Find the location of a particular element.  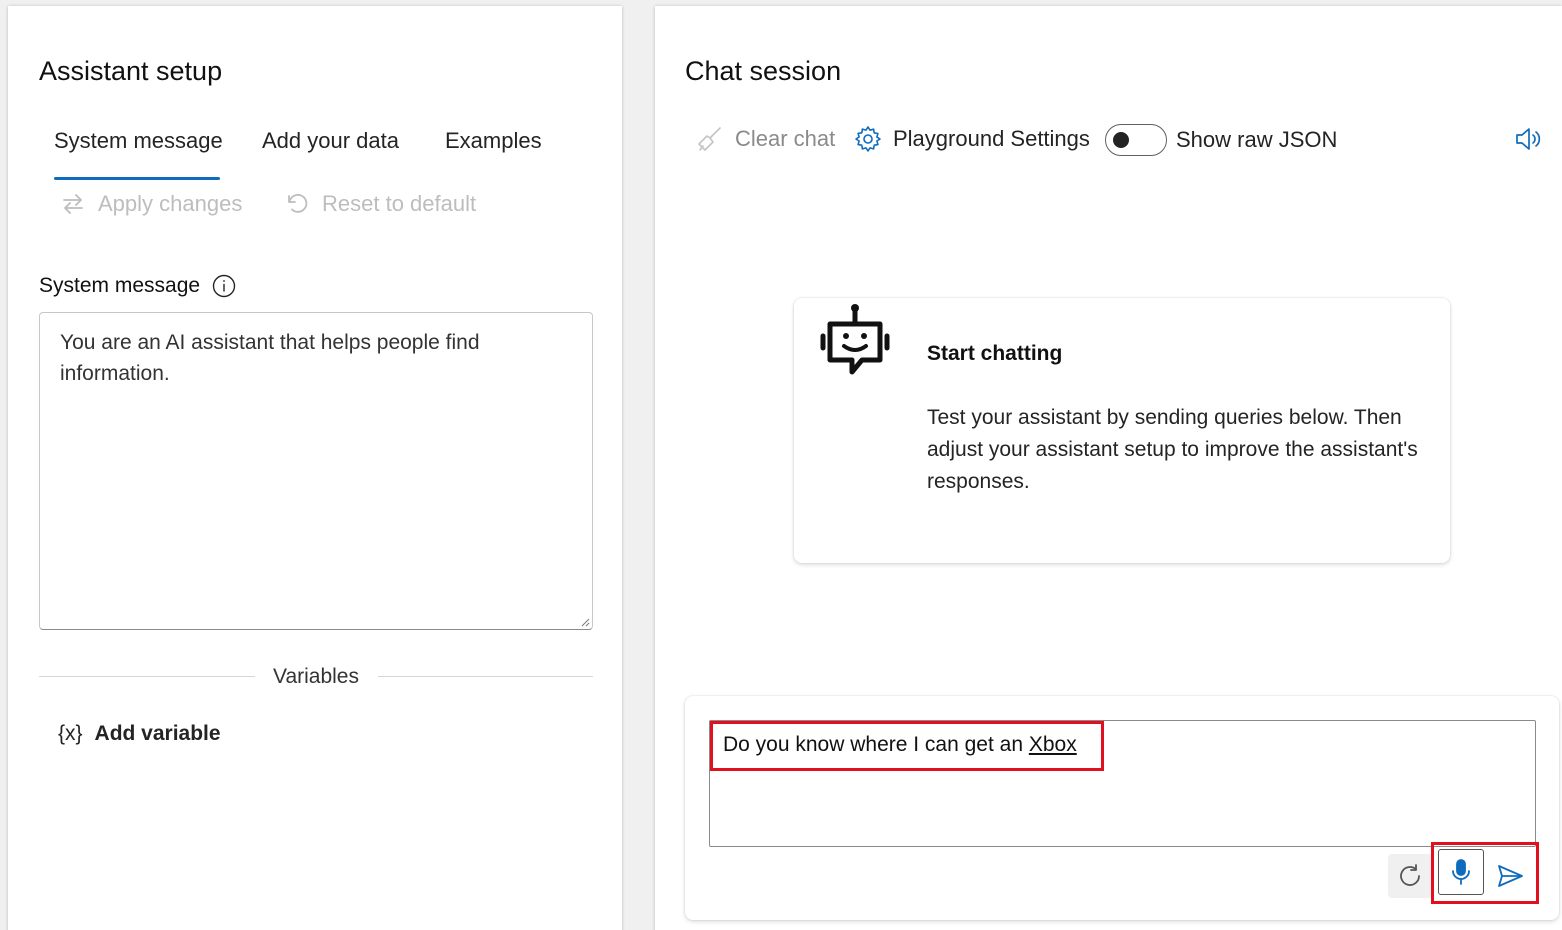

apply-changes-button: Apply changes is located at coordinates (151, 204).